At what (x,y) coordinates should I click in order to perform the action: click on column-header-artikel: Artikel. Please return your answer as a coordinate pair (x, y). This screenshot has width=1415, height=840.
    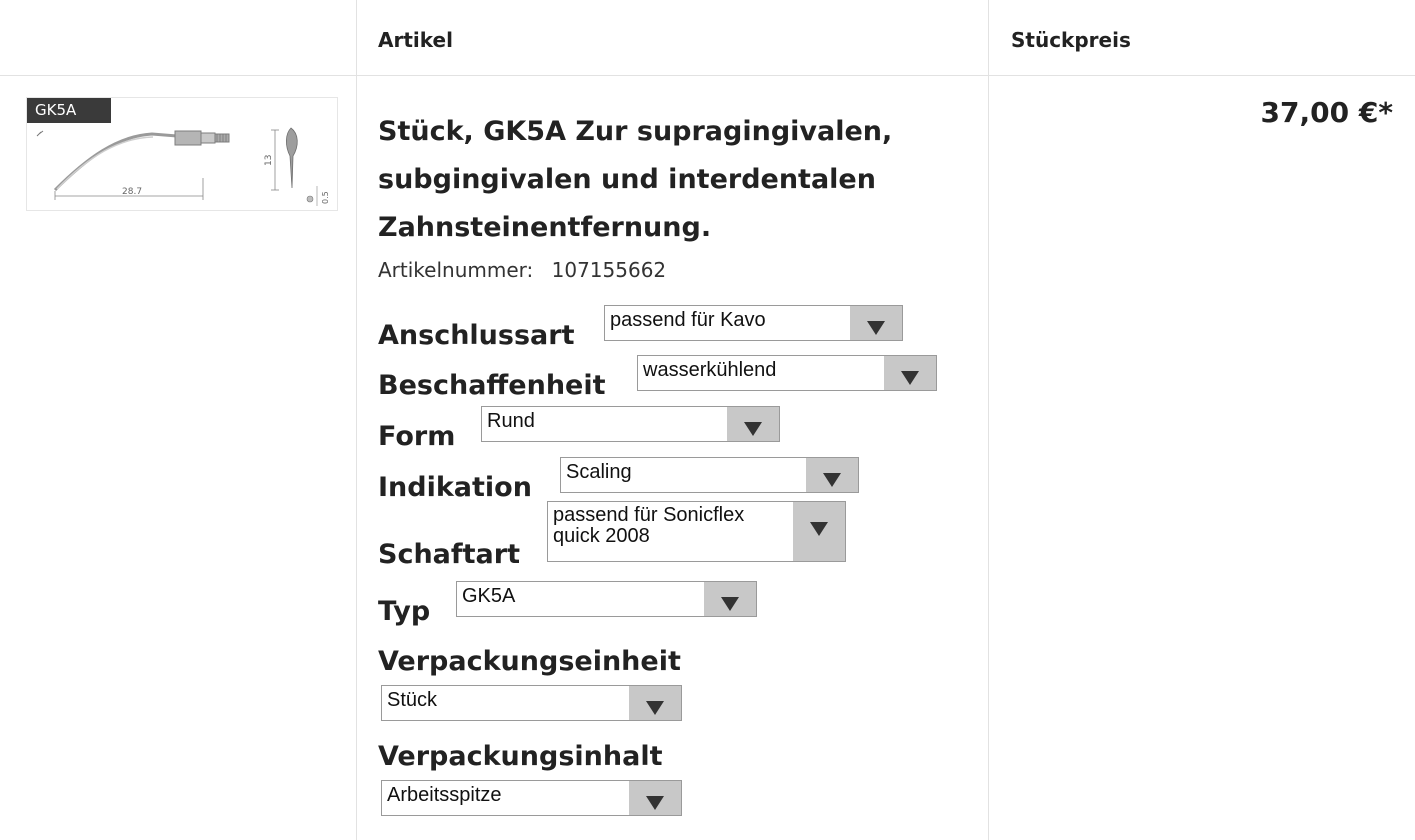
    Looking at the image, I should click on (415, 40).